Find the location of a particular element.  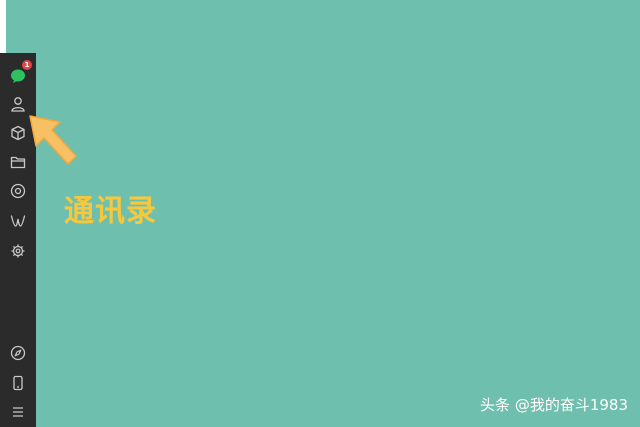

sidebar-item-menu is located at coordinates (18, 412).